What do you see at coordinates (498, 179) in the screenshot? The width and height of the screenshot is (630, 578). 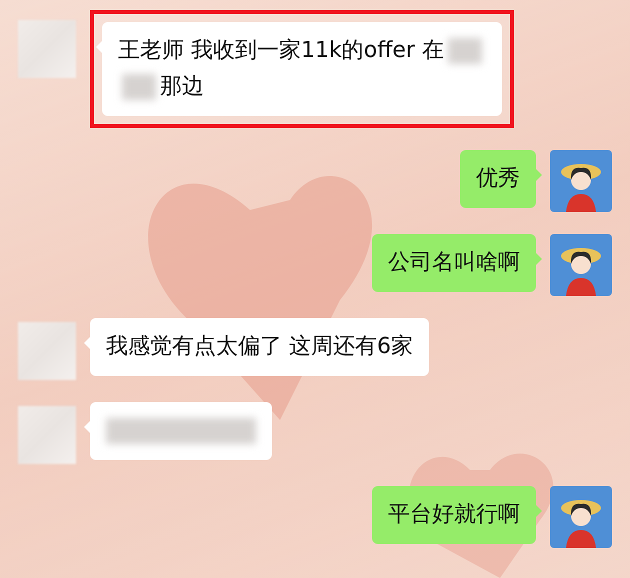 I see `message-text: 优秀` at bounding box center [498, 179].